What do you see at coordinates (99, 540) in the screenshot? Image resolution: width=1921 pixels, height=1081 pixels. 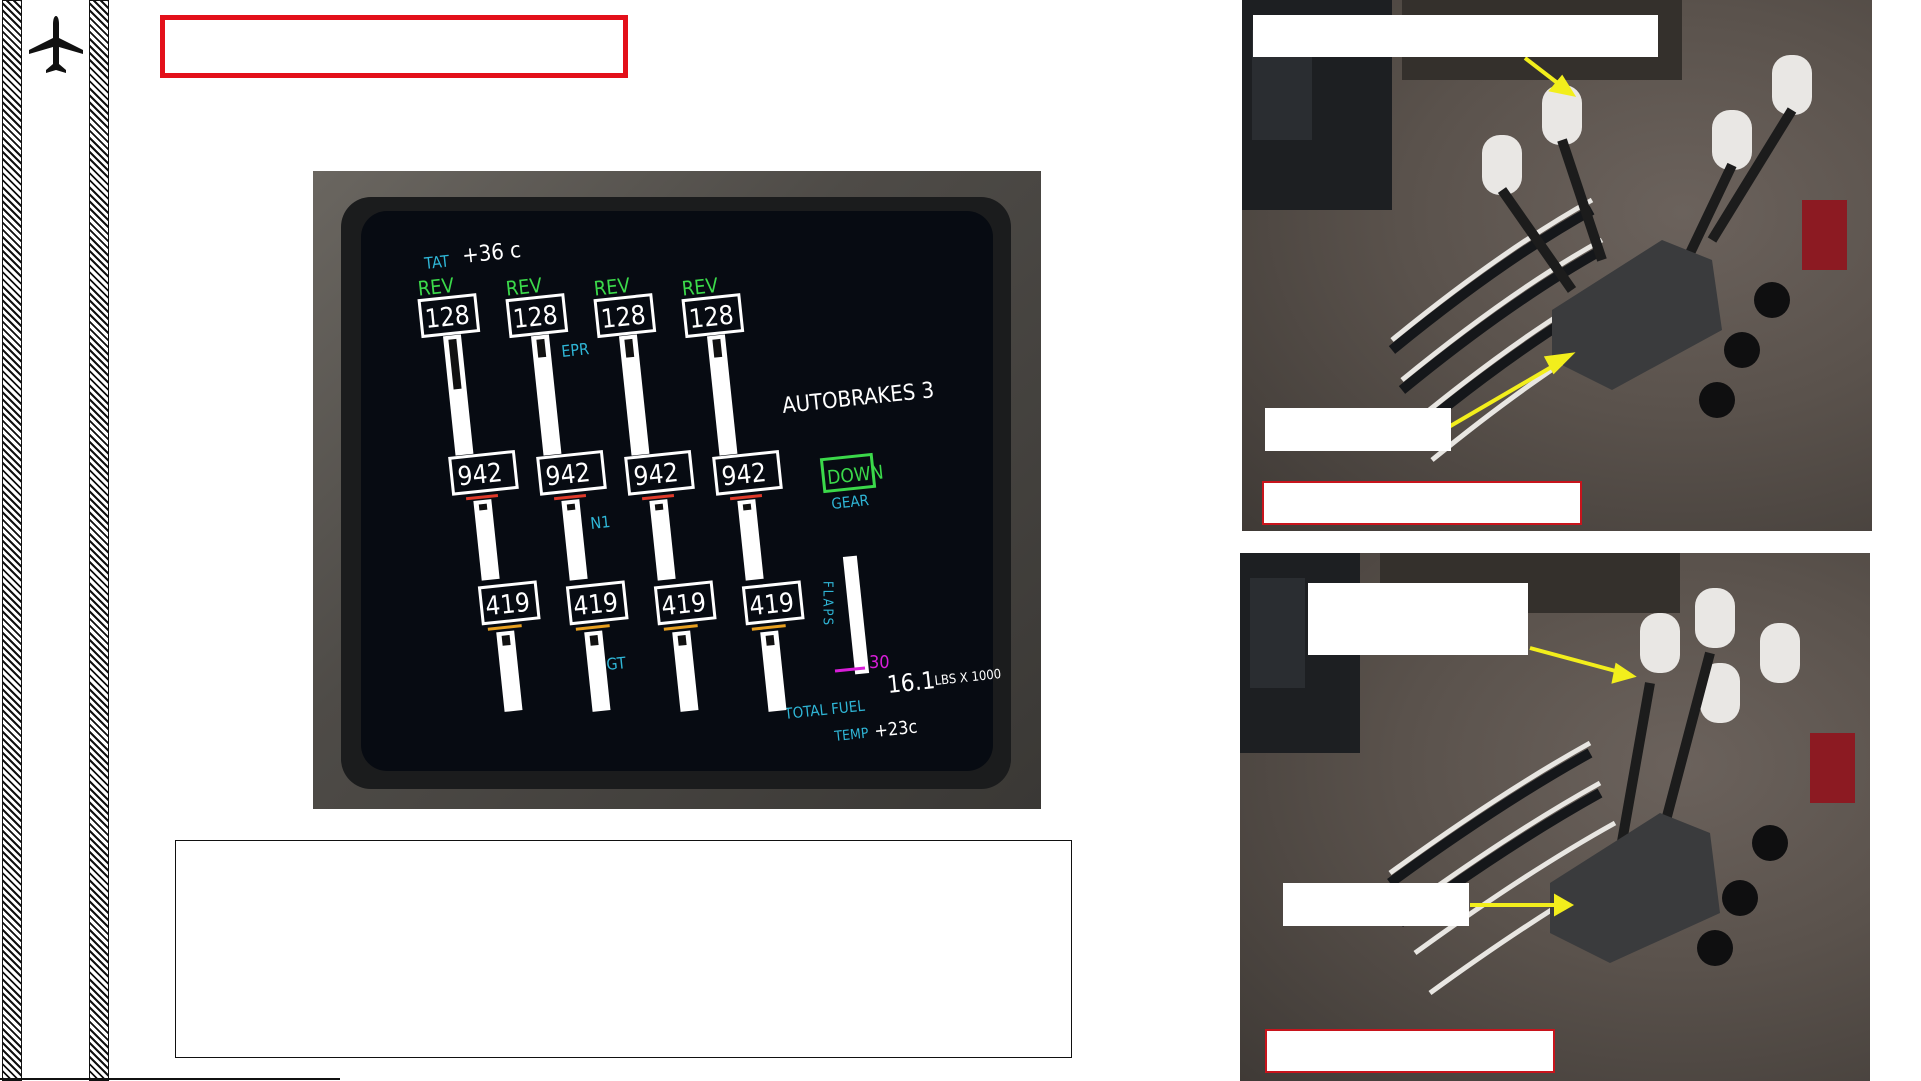 I see `sidebar-hatch-right` at bounding box center [99, 540].